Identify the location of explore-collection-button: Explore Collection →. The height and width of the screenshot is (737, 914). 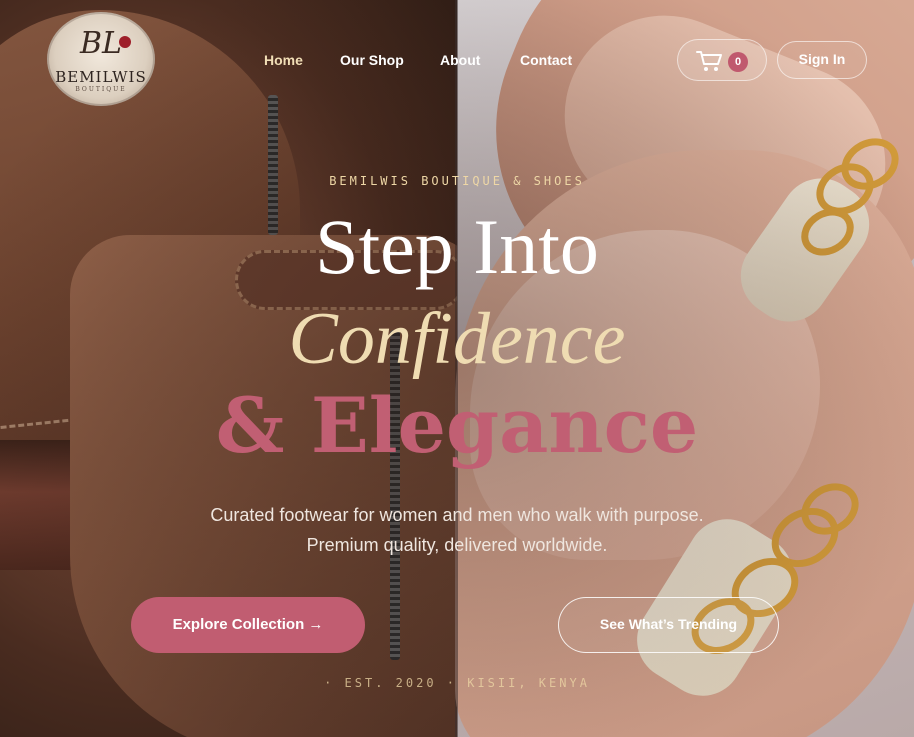
(248, 625).